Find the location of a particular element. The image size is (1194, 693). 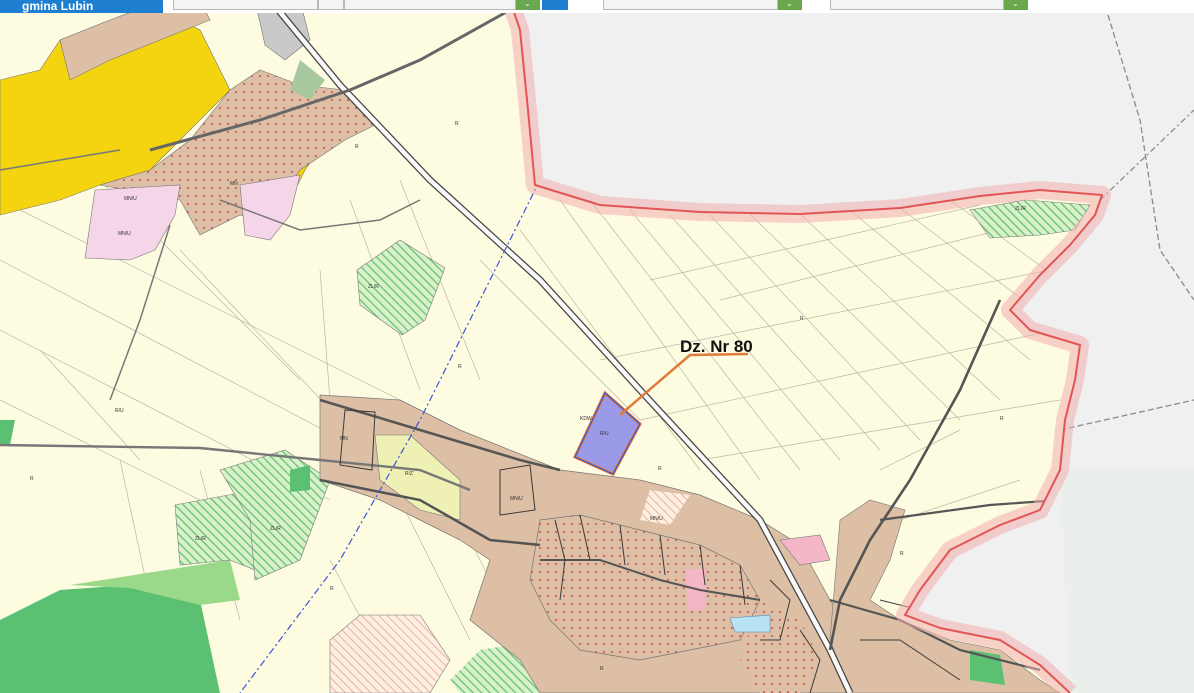

search-go-button-2: ⌄ is located at coordinates (790, 5).